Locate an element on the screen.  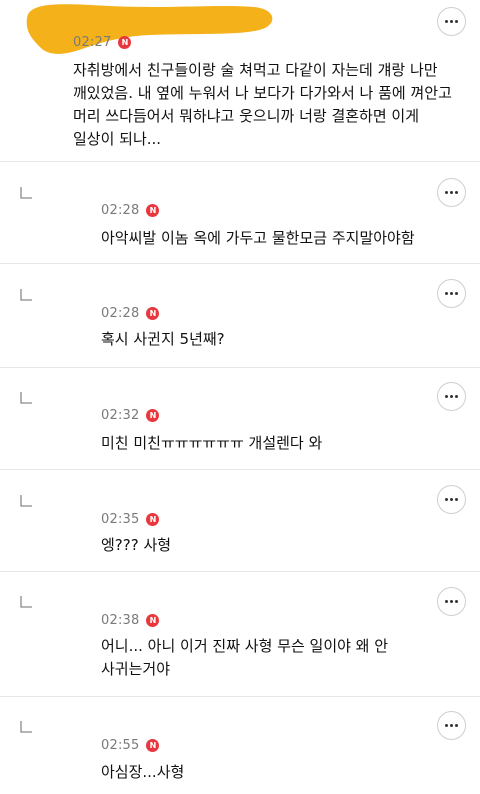
comment-meta: 02:27 N is located at coordinates (102, 42).